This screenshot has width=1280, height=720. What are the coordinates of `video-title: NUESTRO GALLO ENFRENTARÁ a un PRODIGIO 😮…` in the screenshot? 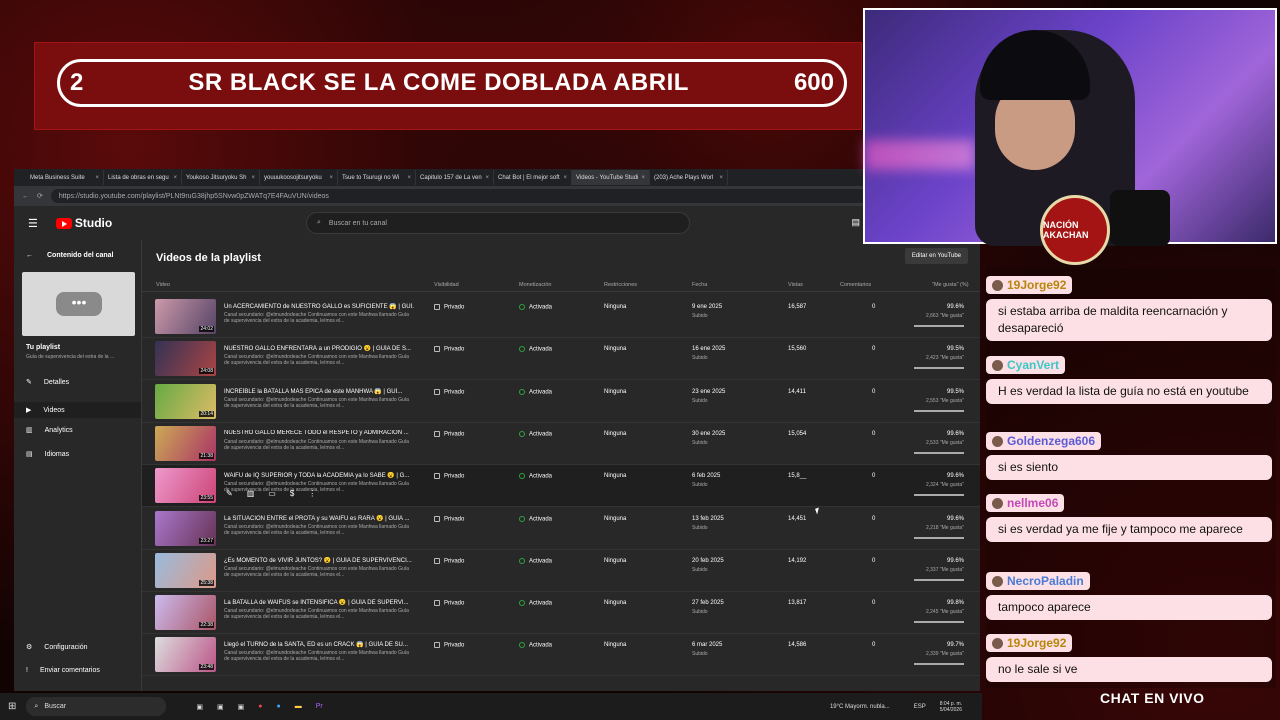 It's located at (319, 348).